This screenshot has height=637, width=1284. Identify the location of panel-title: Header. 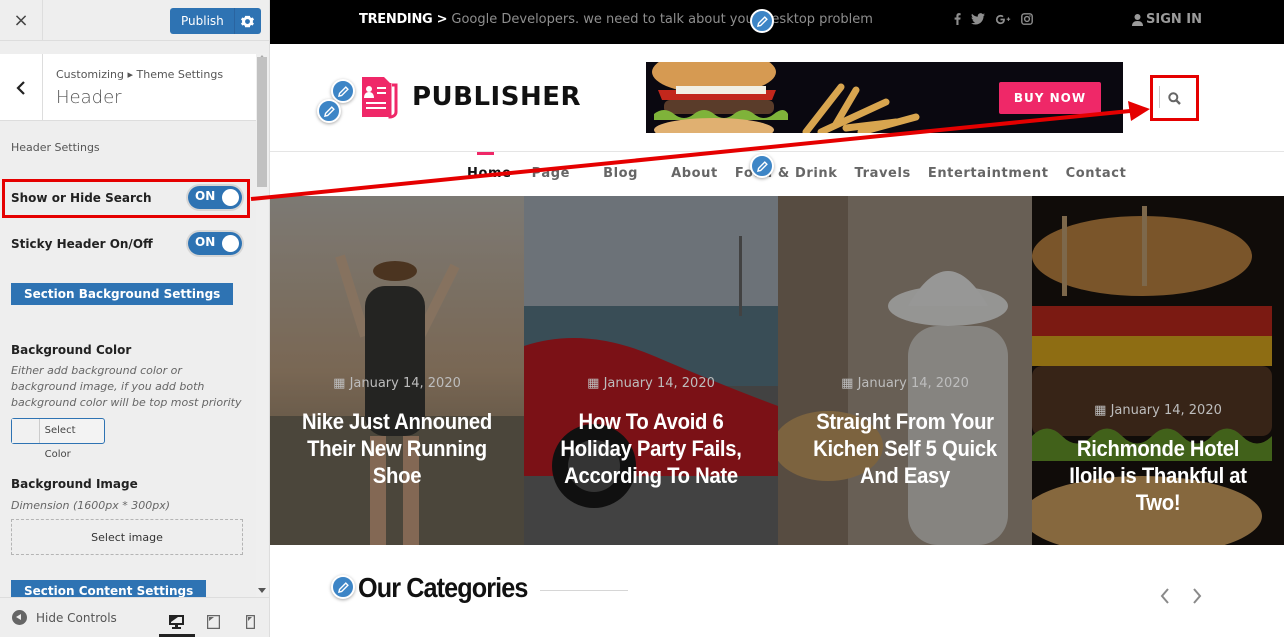
(89, 97).